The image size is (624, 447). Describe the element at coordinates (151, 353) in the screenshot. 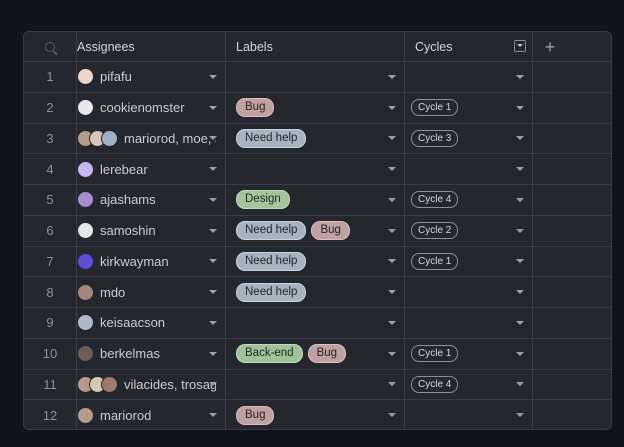

I see `assignees-cell: berkelmas` at that location.